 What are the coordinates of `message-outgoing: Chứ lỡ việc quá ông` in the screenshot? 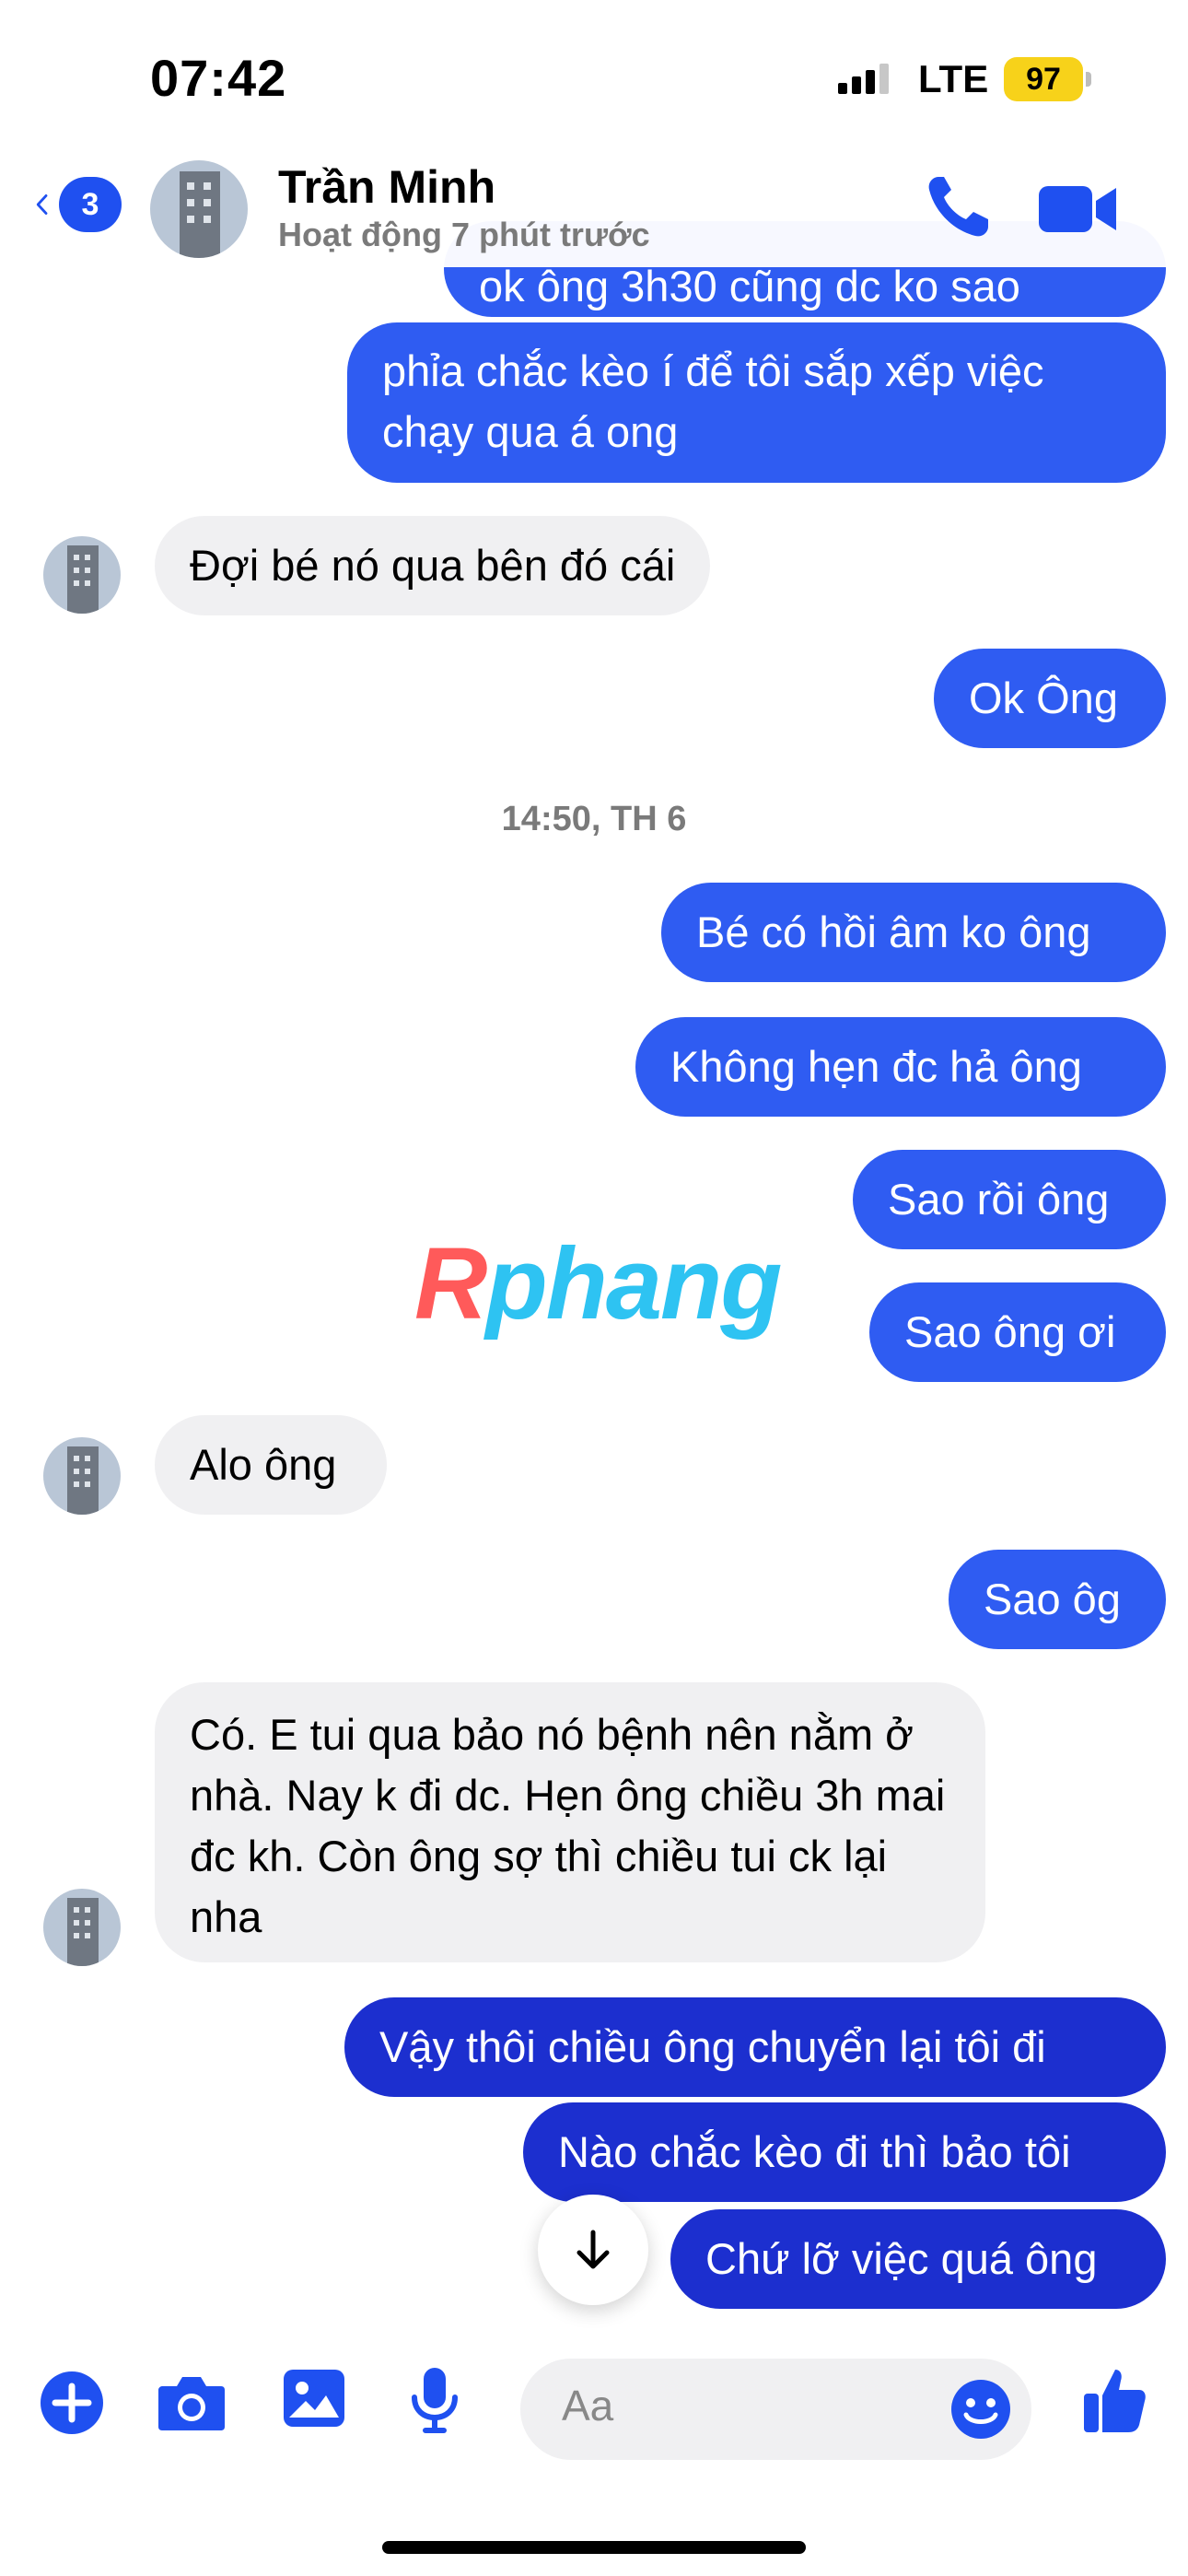 It's located at (918, 2259).